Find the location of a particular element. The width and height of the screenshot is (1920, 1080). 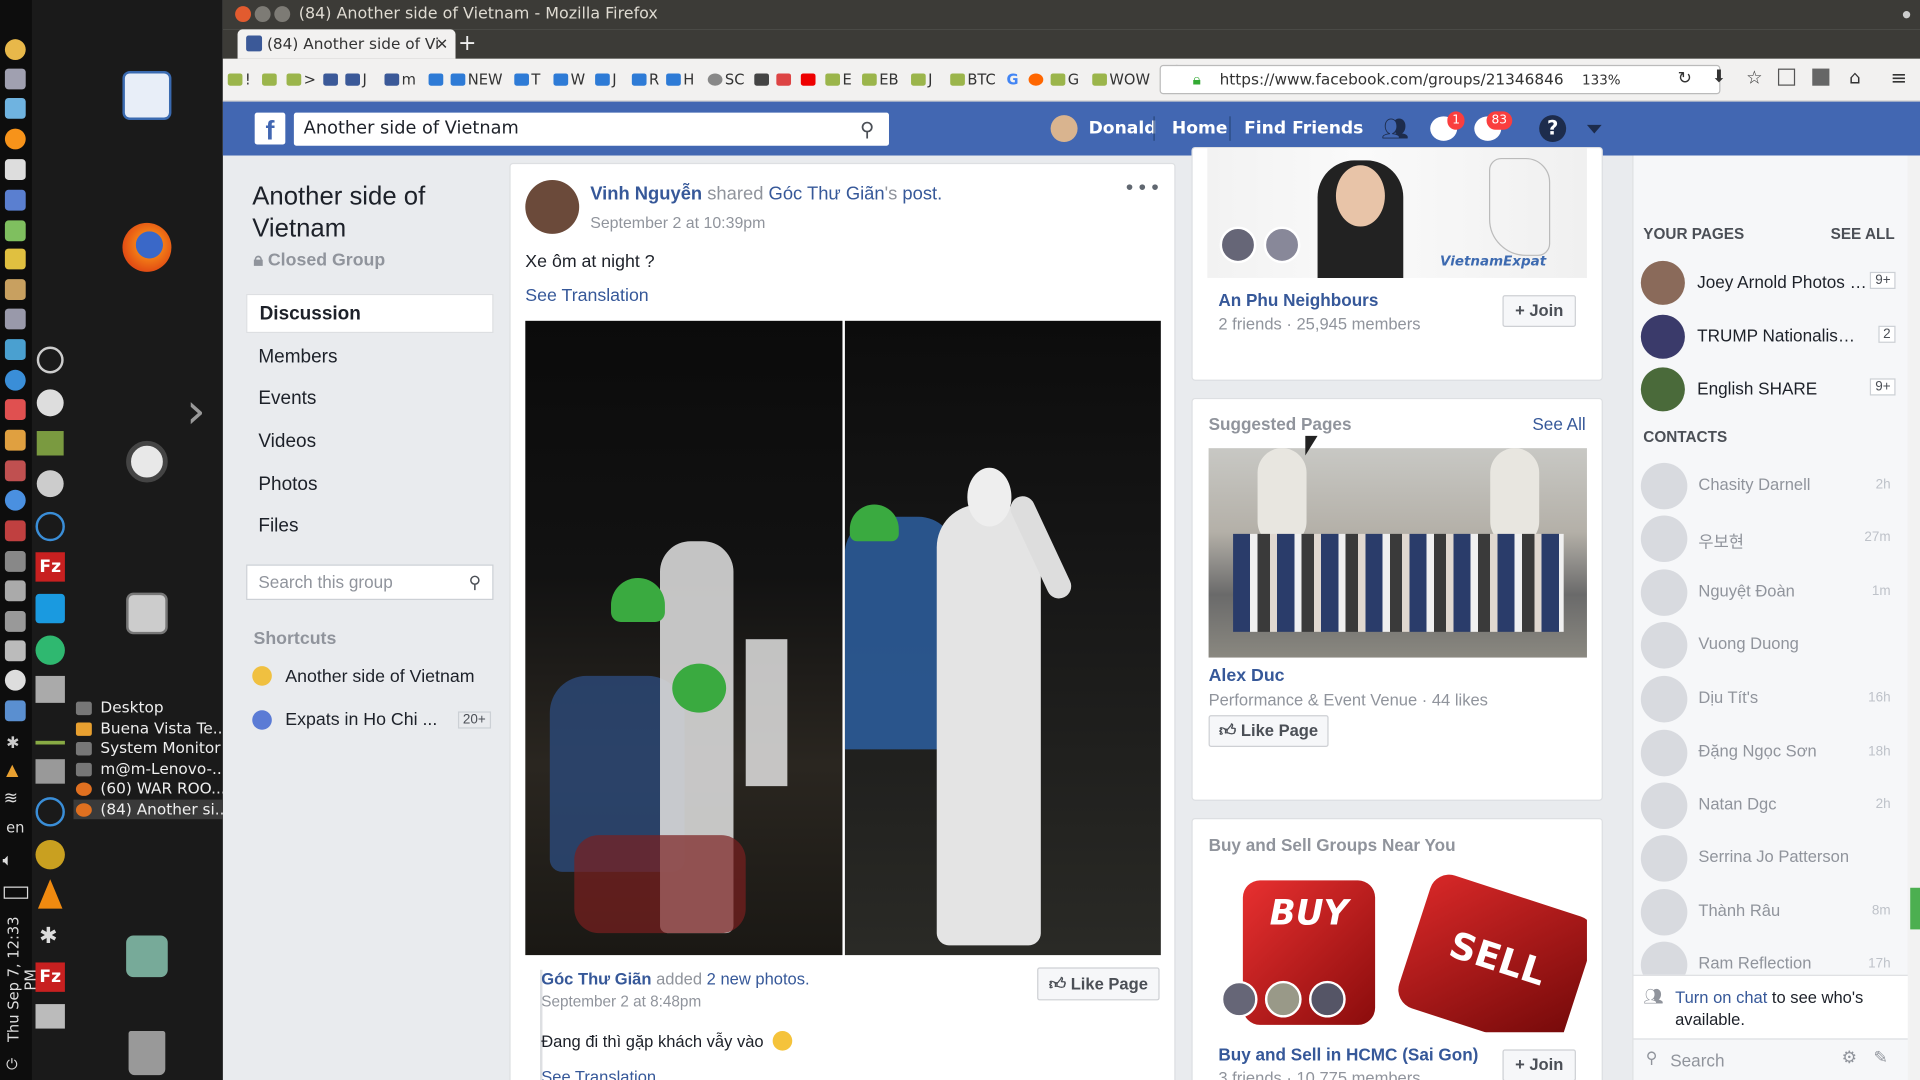

new-tab-icon: + is located at coordinates (467, 43).